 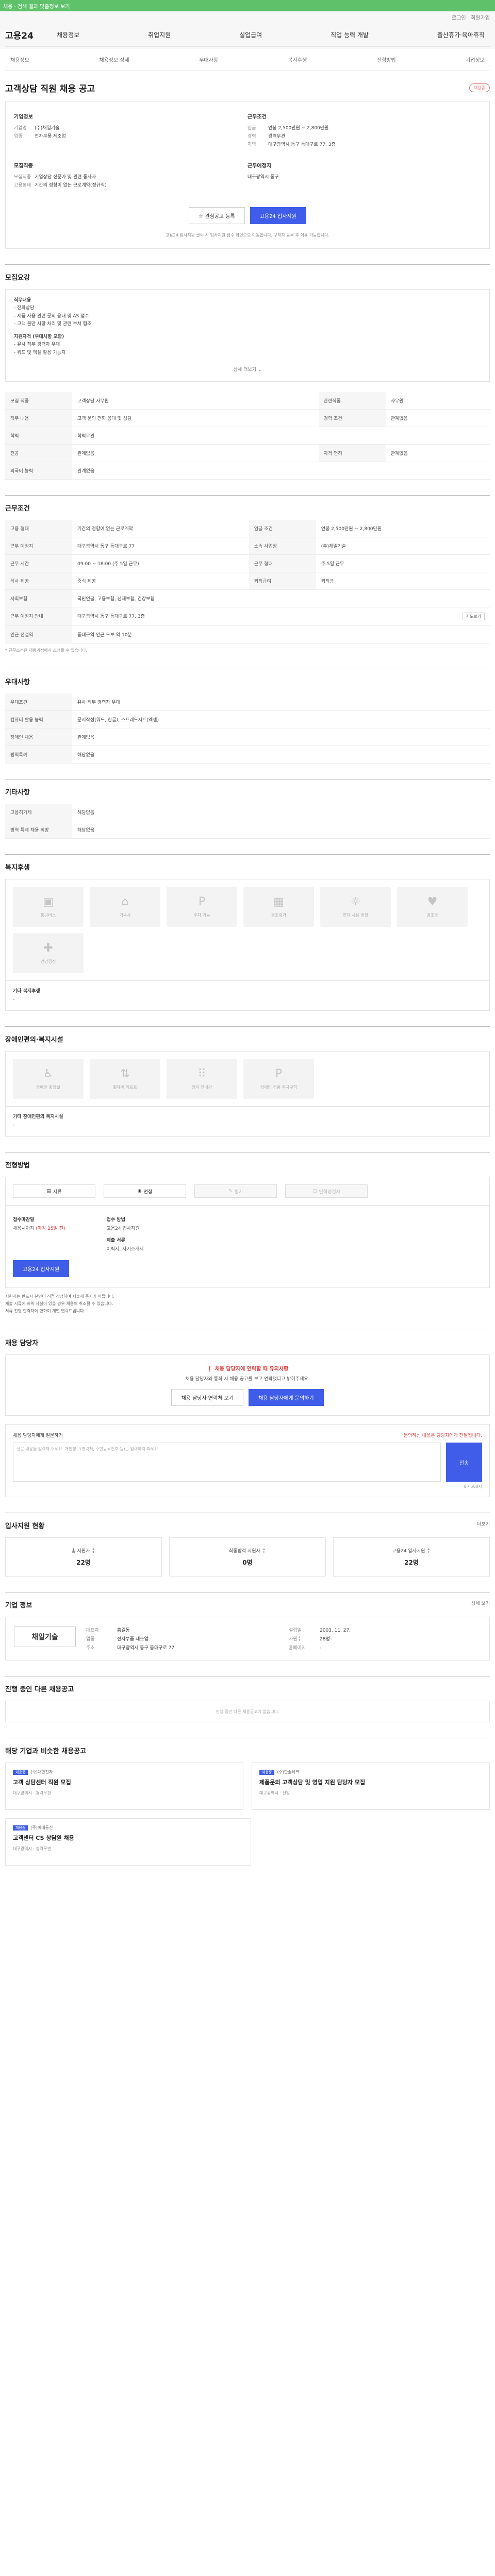 What do you see at coordinates (48, 1079) in the screenshot?
I see `disab-item: ♿ 장애인 화장실` at bounding box center [48, 1079].